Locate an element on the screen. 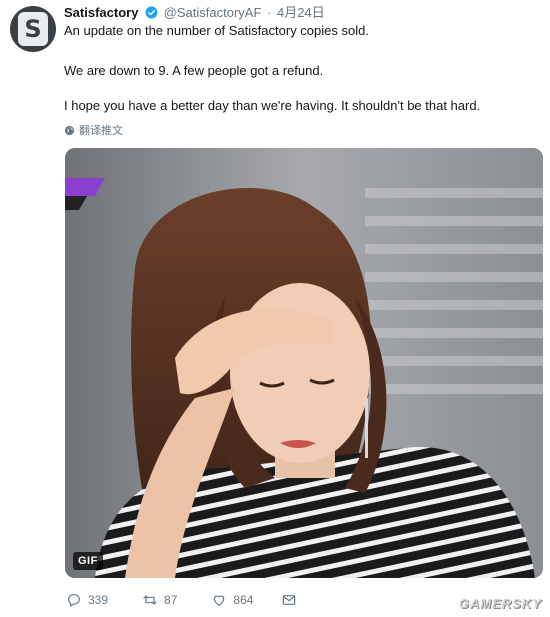  message-icon is located at coordinates (289, 600).